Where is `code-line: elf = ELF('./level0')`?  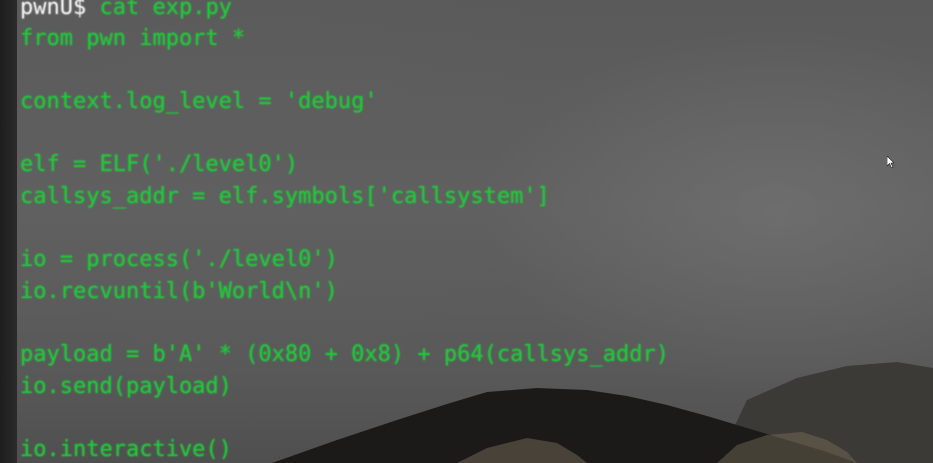 code-line: elf = ELF('./level0') is located at coordinates (159, 164).